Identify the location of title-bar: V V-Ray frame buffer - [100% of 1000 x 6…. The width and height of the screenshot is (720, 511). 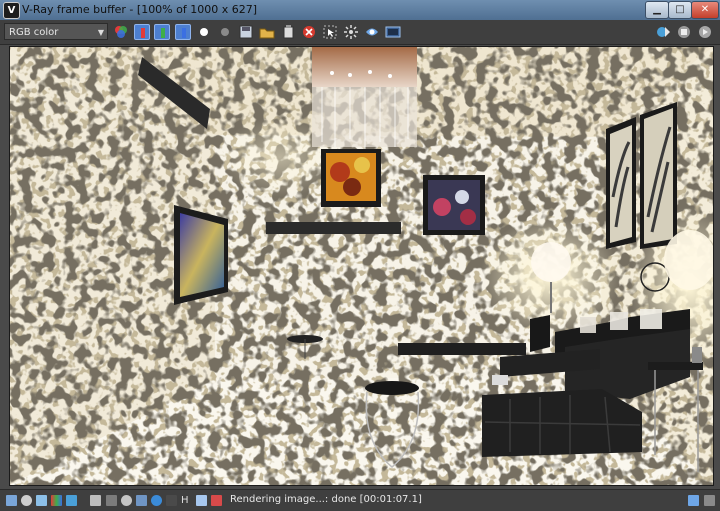
(360, 10).